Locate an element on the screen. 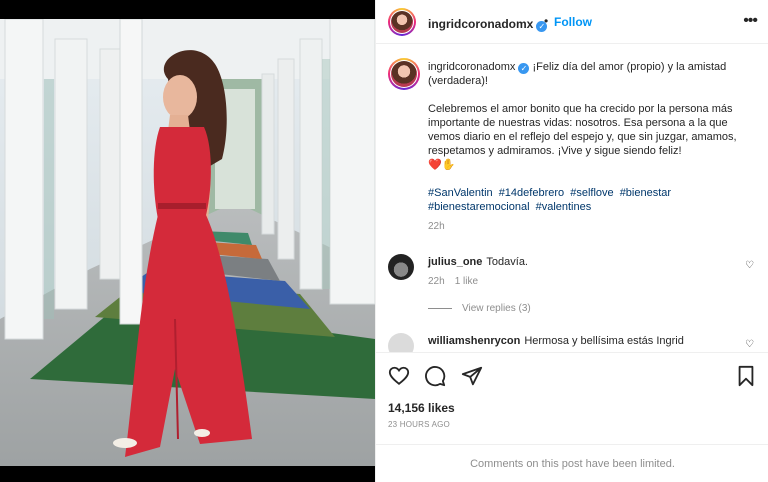 The width and height of the screenshot is (768, 482). replies-divider is located at coordinates (440, 308).